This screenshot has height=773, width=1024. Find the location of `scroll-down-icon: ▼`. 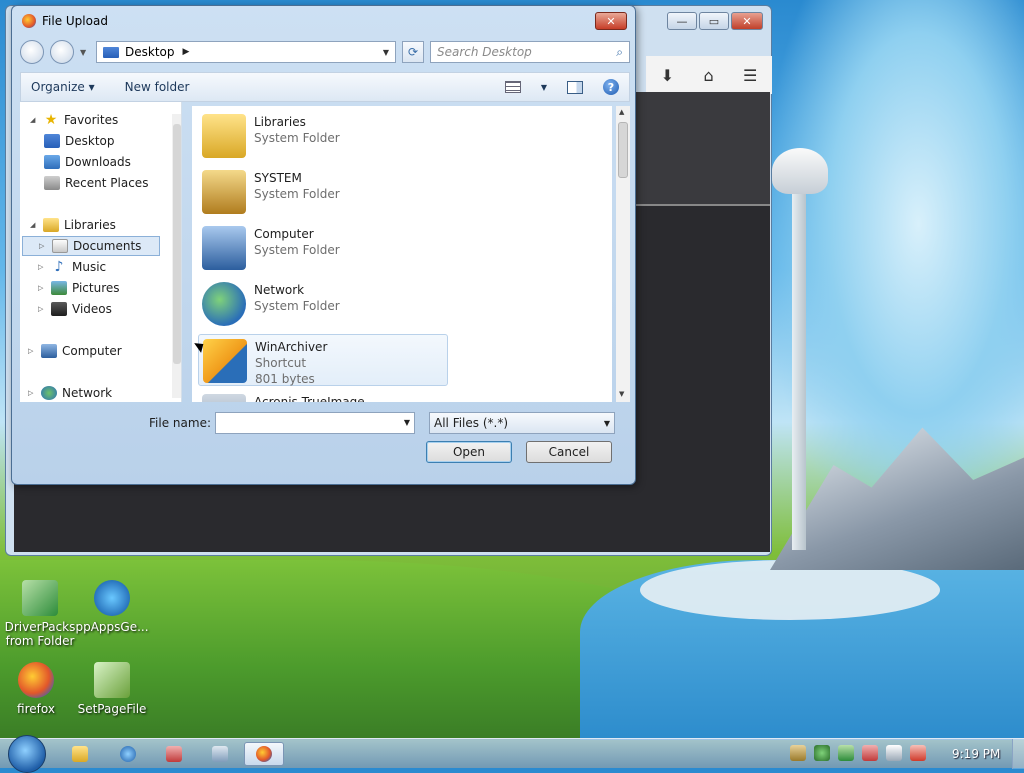

scroll-down-icon: ▼ is located at coordinates (621, 394).